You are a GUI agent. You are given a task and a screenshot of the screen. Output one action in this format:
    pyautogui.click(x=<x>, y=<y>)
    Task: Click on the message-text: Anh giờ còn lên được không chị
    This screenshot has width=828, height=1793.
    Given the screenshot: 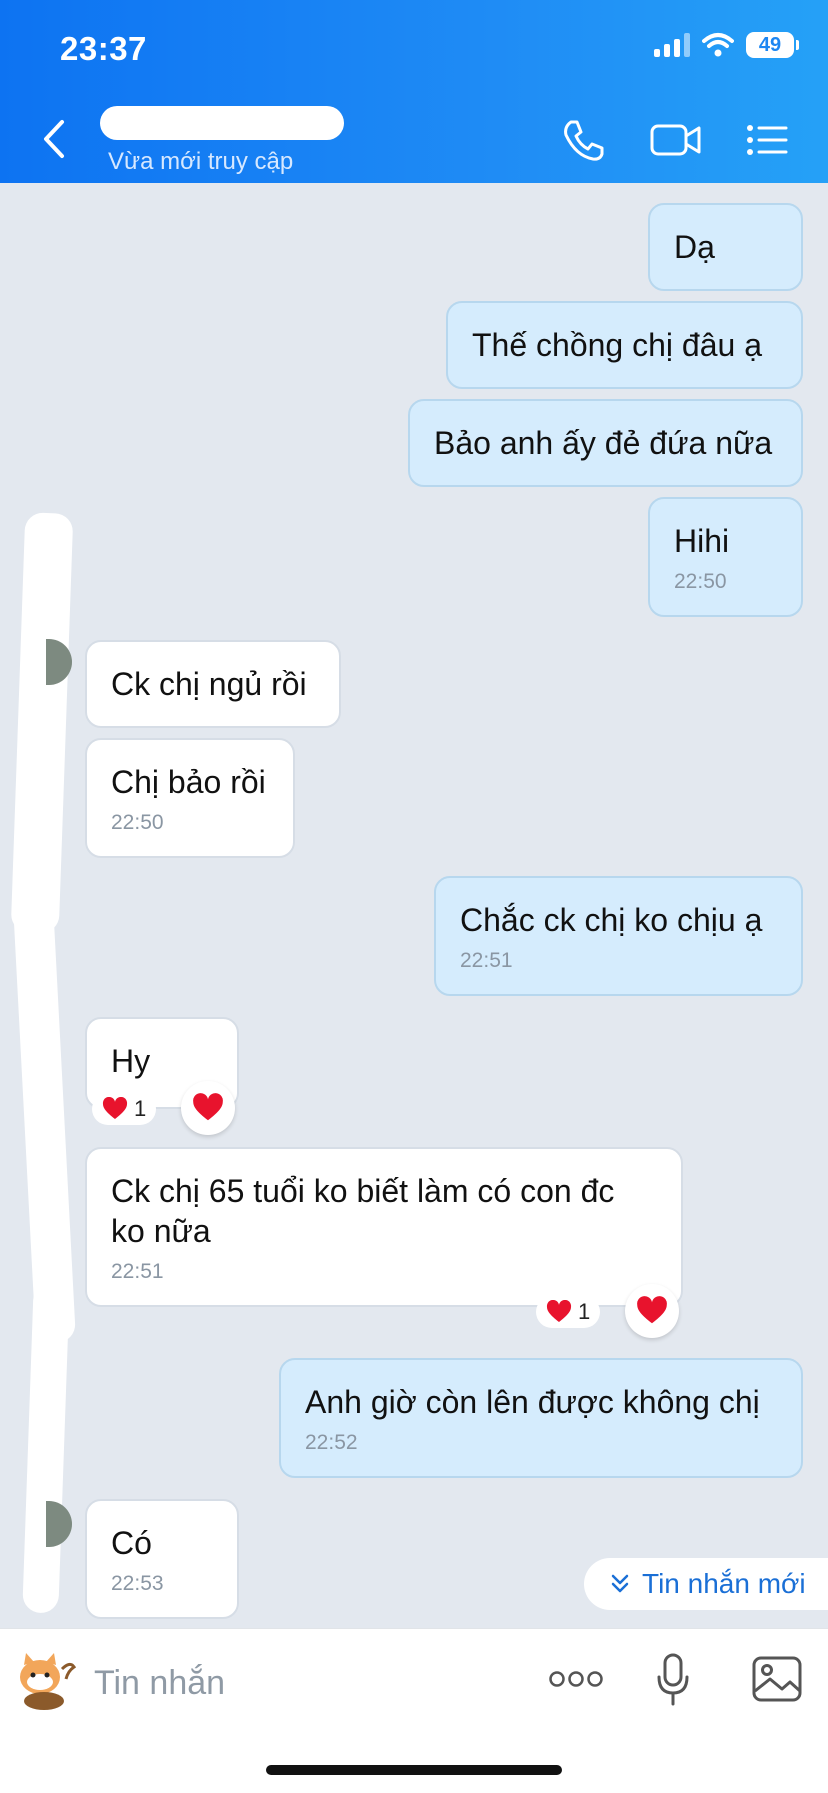 What is the action you would take?
    pyautogui.click(x=532, y=1402)
    